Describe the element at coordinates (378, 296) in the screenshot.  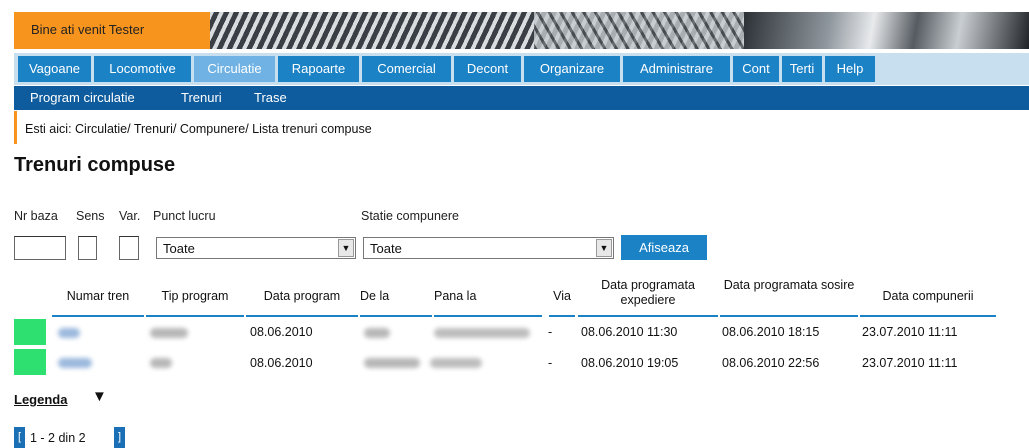
I see `col-header-de-la: De la` at that location.